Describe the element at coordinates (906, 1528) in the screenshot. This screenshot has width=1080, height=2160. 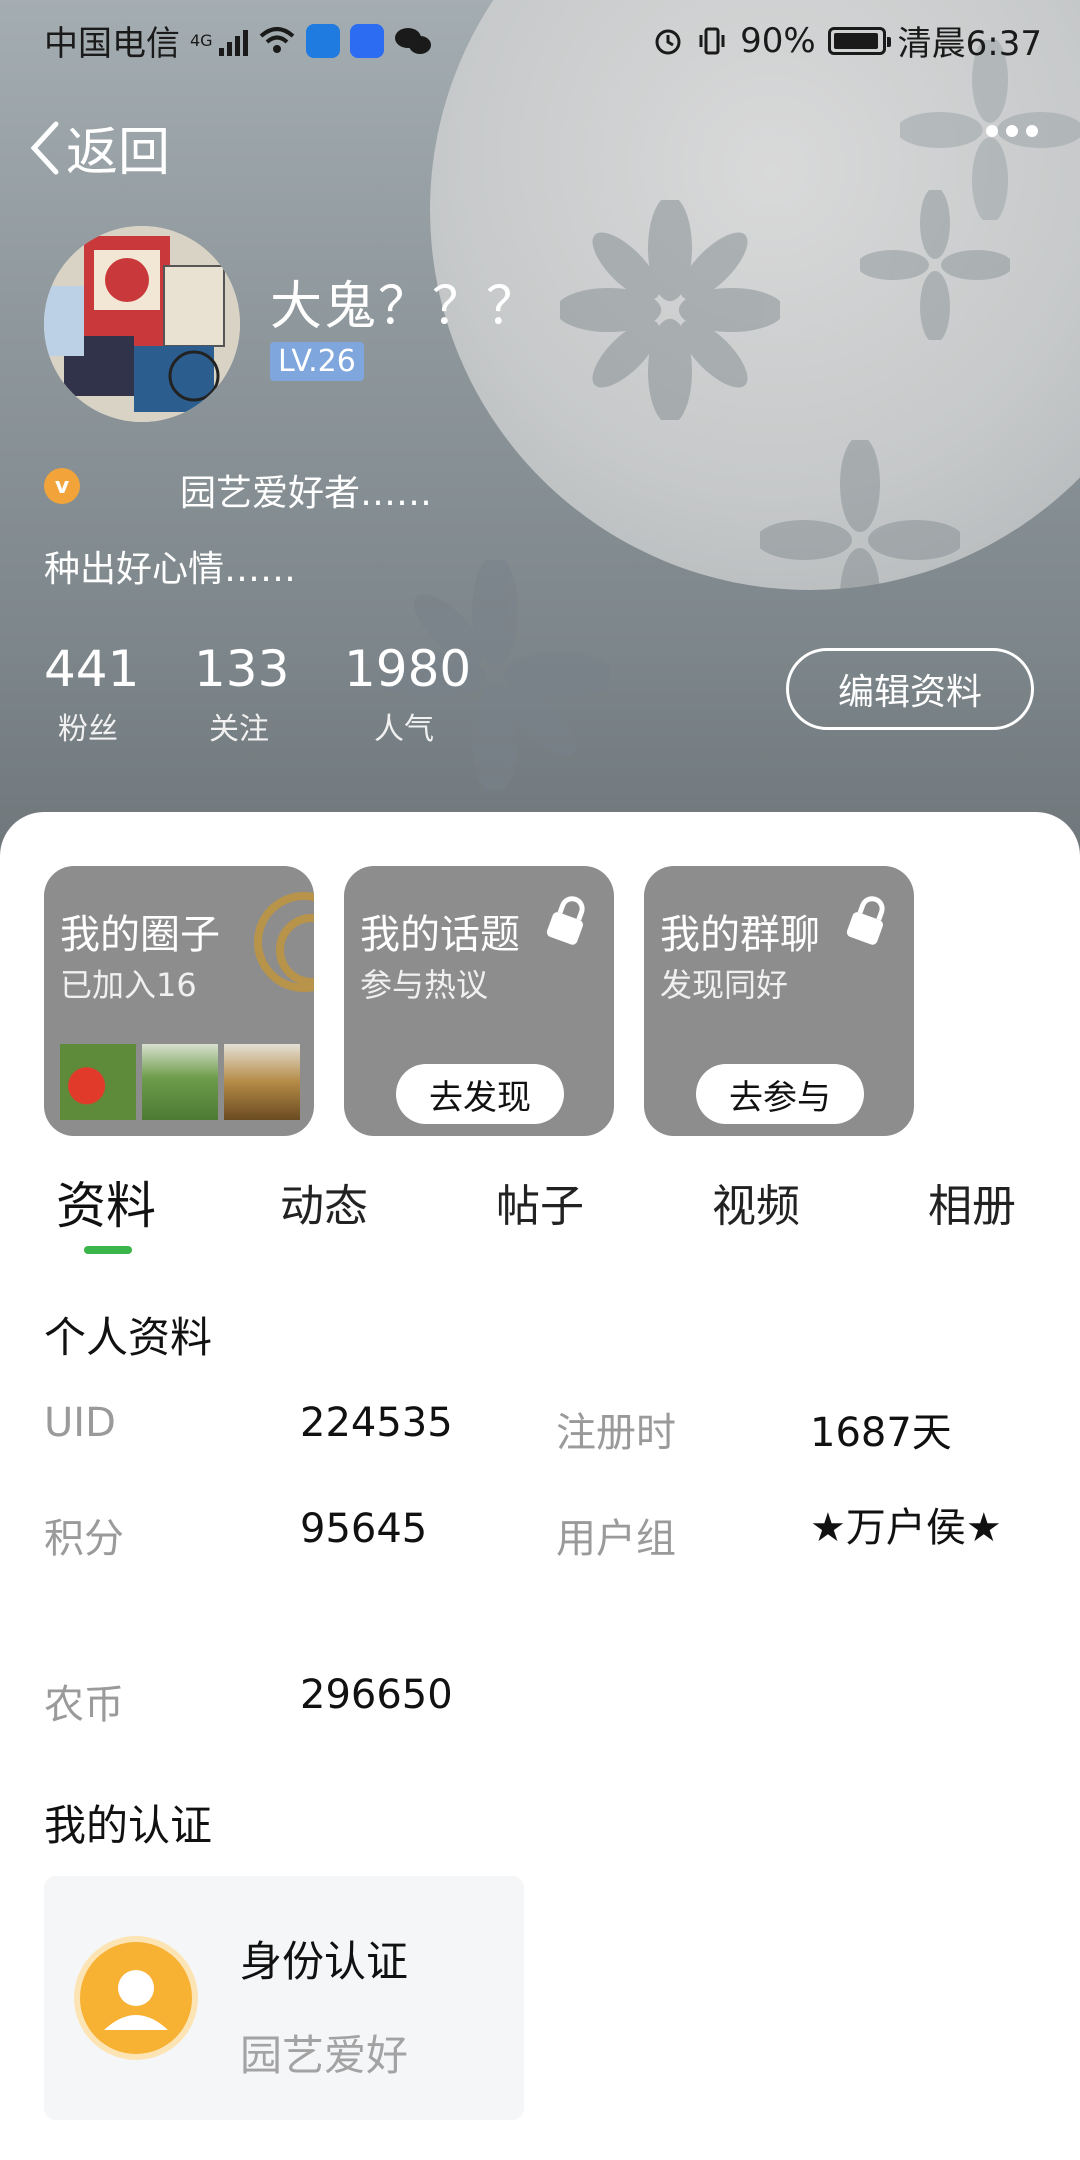
I see `user-group-value: ★万户侯★` at that location.